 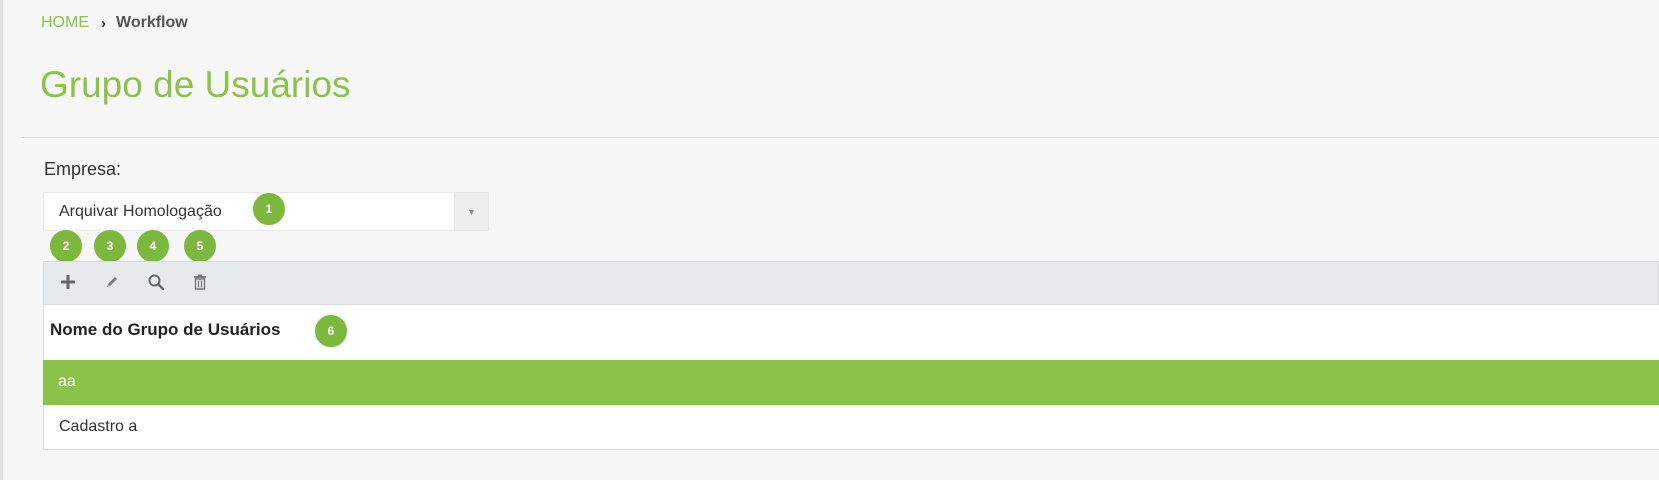 I want to click on trash-icon, so click(x=200, y=284).